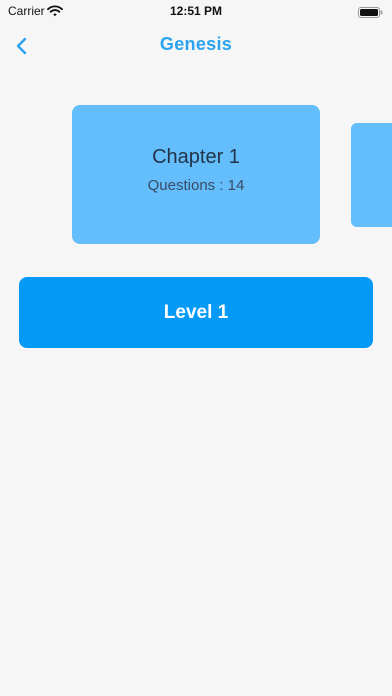  I want to click on battery-icon, so click(370, 11).